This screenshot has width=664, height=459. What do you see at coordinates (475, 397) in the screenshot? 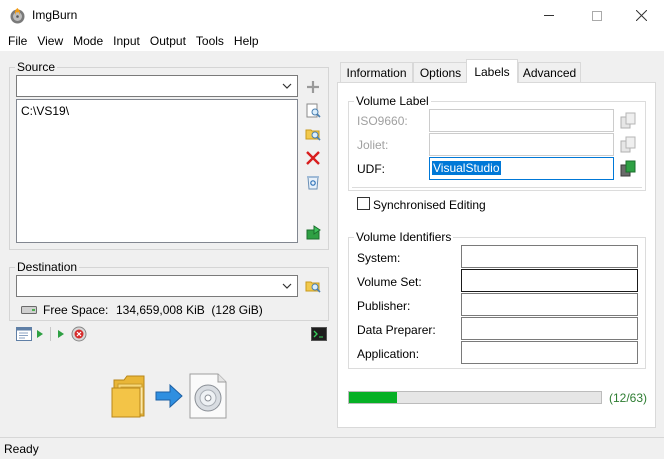
I see `progress-bar` at bounding box center [475, 397].